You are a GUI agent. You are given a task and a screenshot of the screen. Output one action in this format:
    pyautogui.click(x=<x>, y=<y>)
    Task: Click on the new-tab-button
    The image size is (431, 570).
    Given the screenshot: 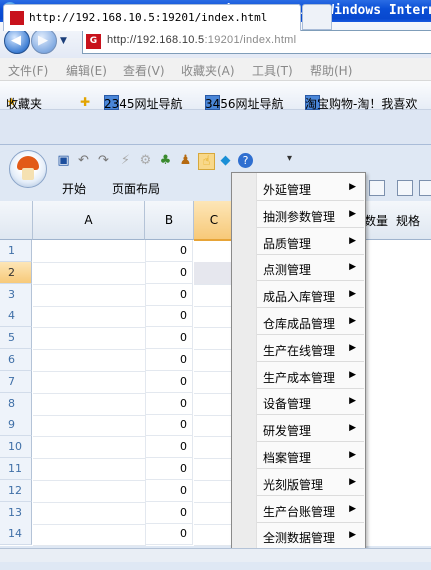 What is the action you would take?
    pyautogui.click(x=317, y=17)
    